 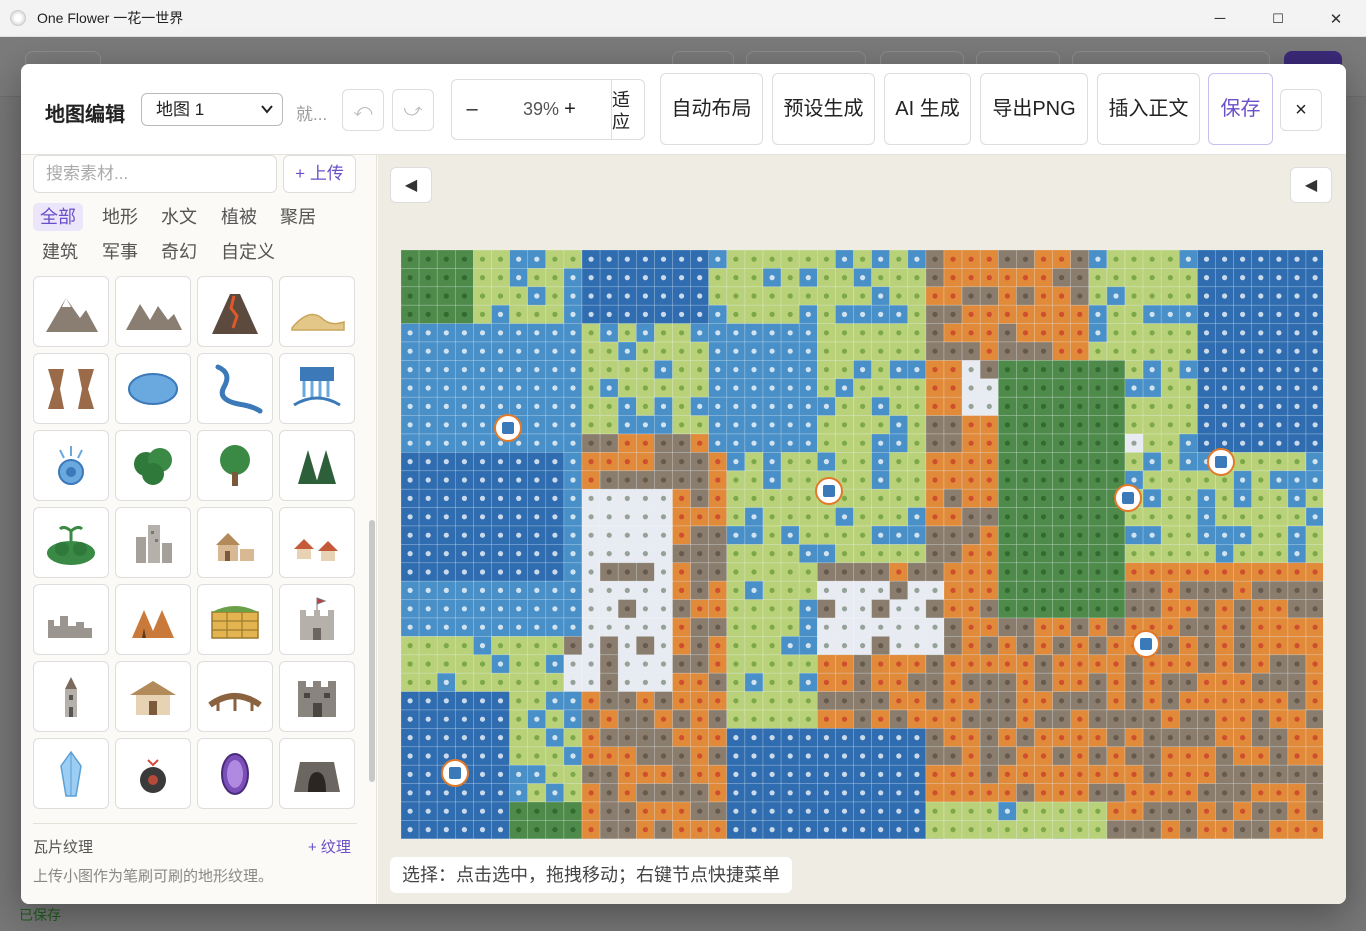 I want to click on category-tab: 水文, so click(x=179, y=217).